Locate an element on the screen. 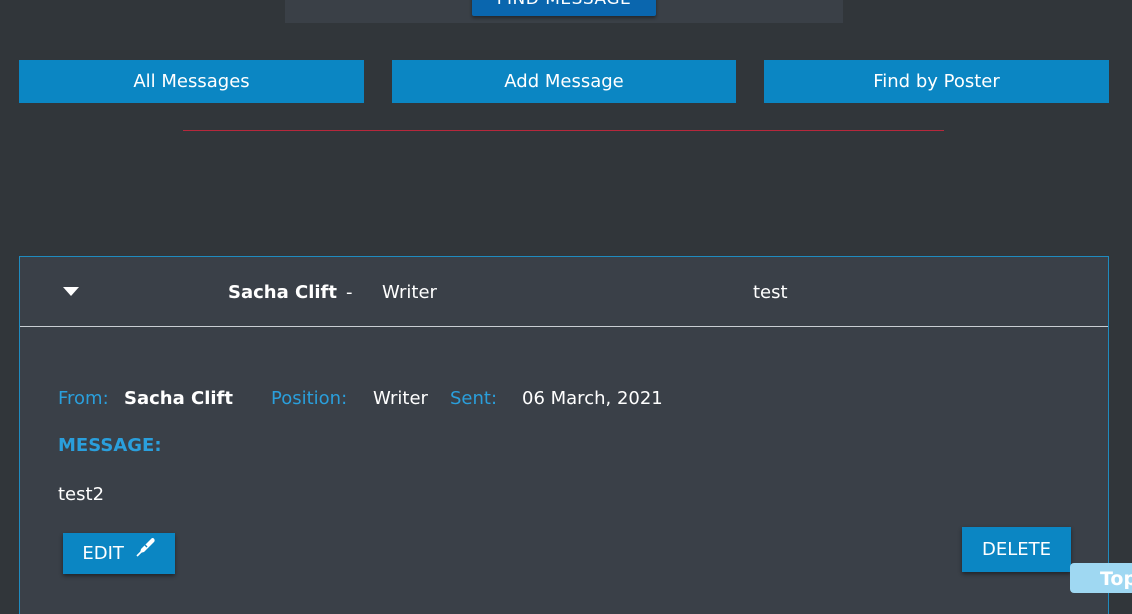  edit-button: EDIT is located at coordinates (119, 553).